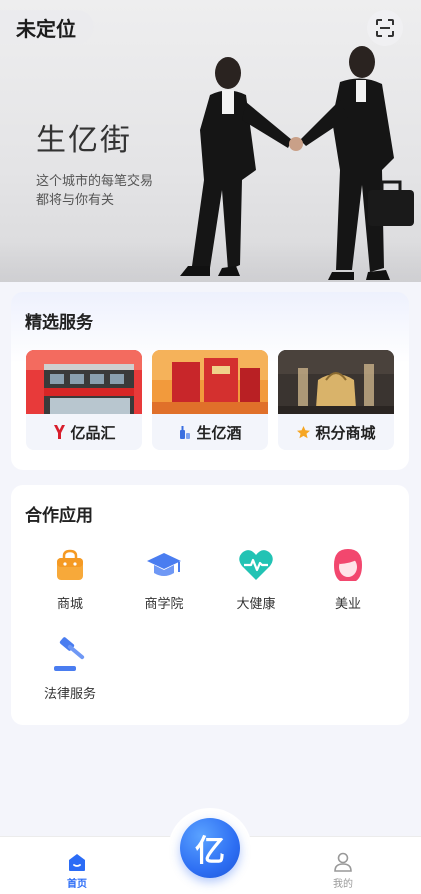 The image size is (421, 894). Describe the element at coordinates (95, 181) in the screenshot. I see `hero-subtitle-line1: 这个城市的每笔交易` at that location.